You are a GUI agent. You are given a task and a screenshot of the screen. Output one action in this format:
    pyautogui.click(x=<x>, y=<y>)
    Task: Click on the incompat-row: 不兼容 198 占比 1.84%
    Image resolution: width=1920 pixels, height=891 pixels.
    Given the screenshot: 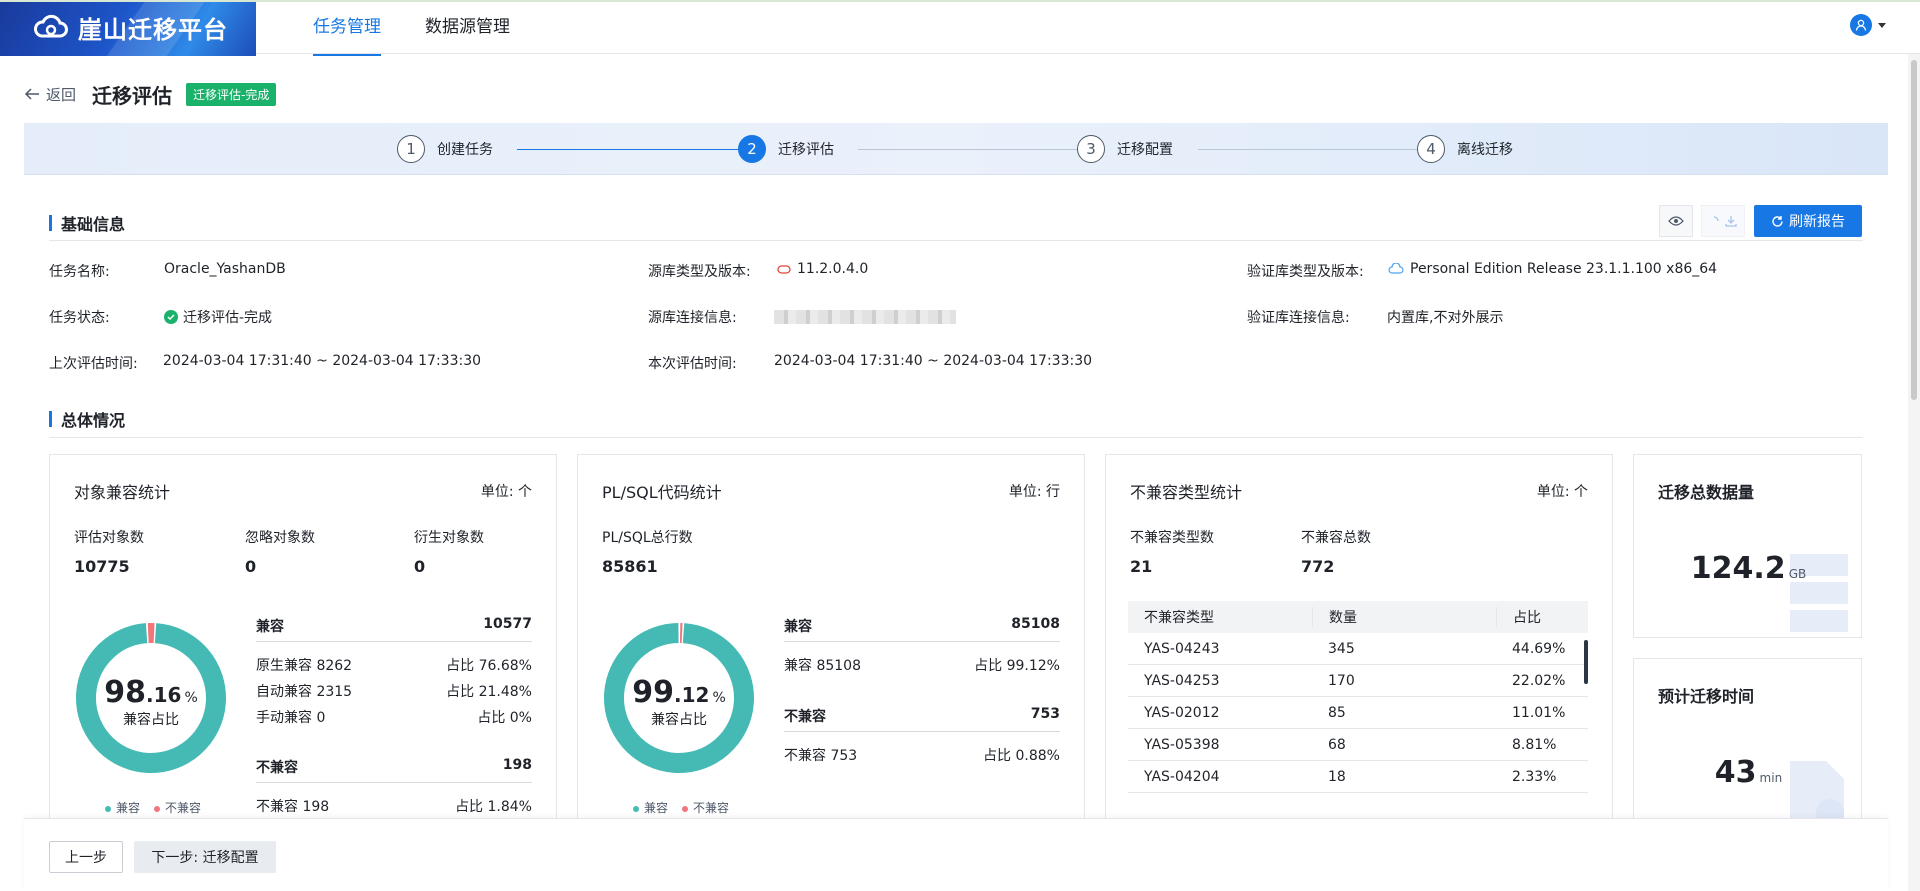 What is the action you would take?
    pyautogui.click(x=394, y=807)
    